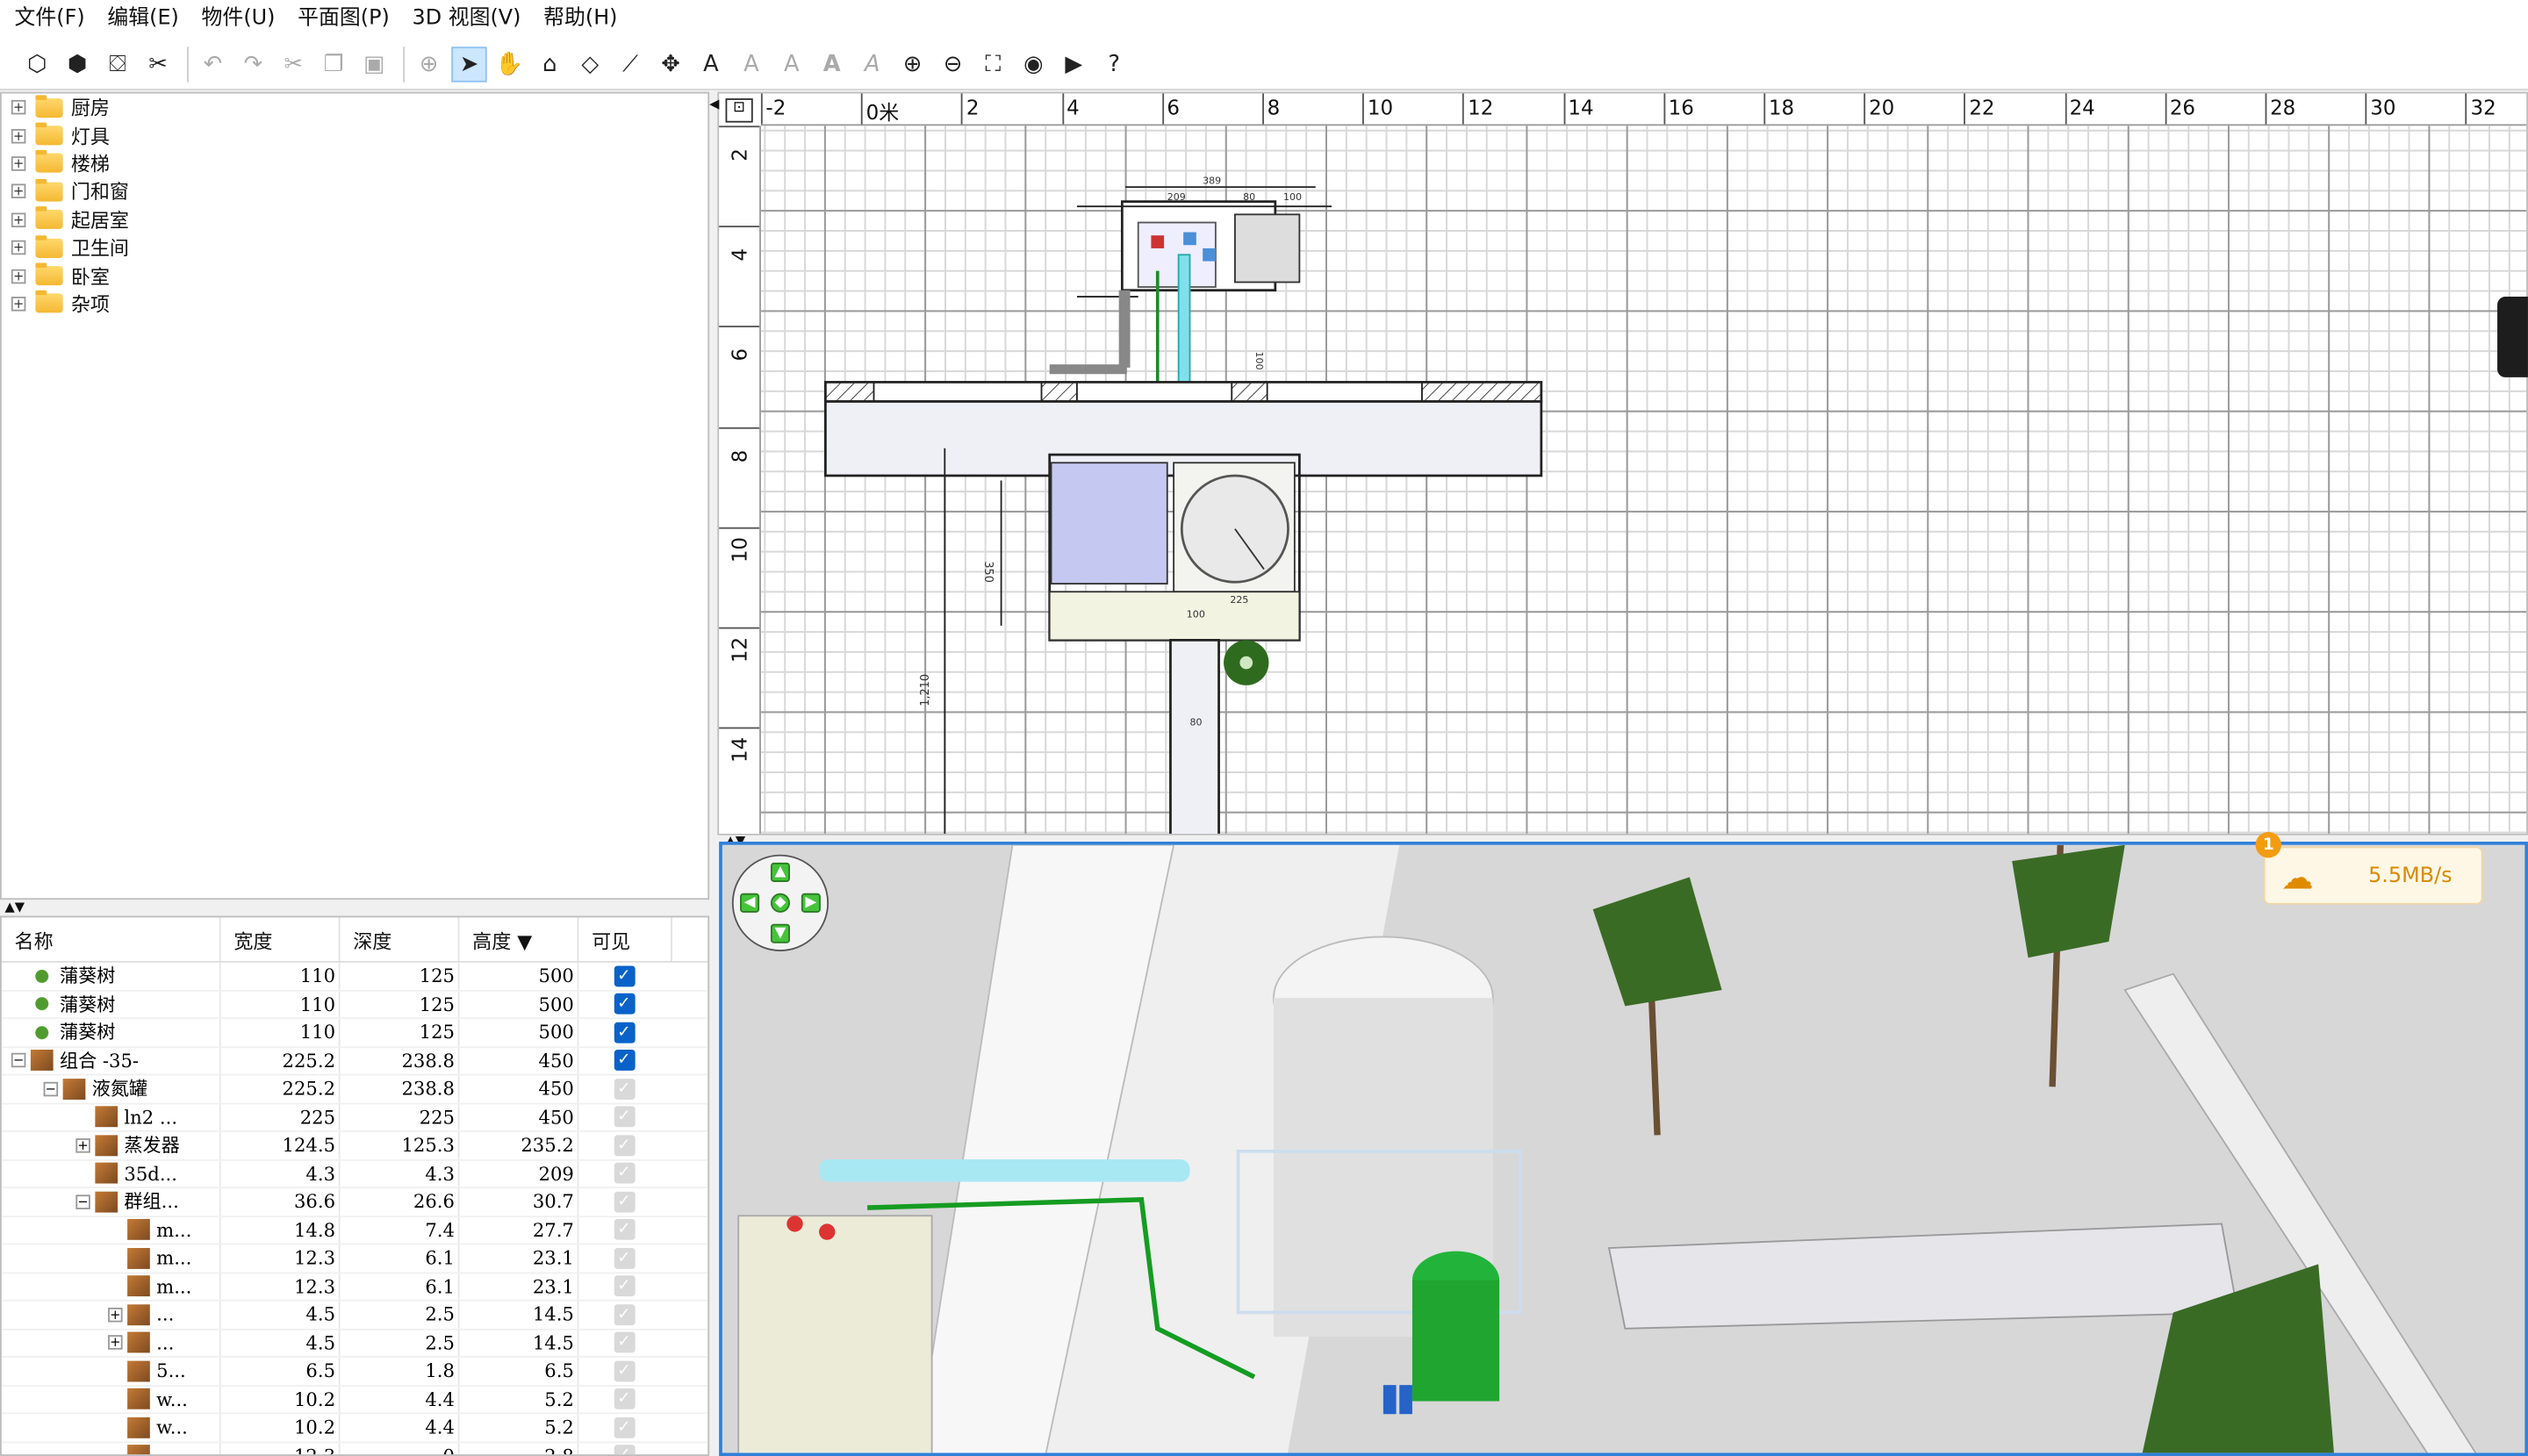  I want to click on create-polylines-icon: ⟋, so click(630, 64).